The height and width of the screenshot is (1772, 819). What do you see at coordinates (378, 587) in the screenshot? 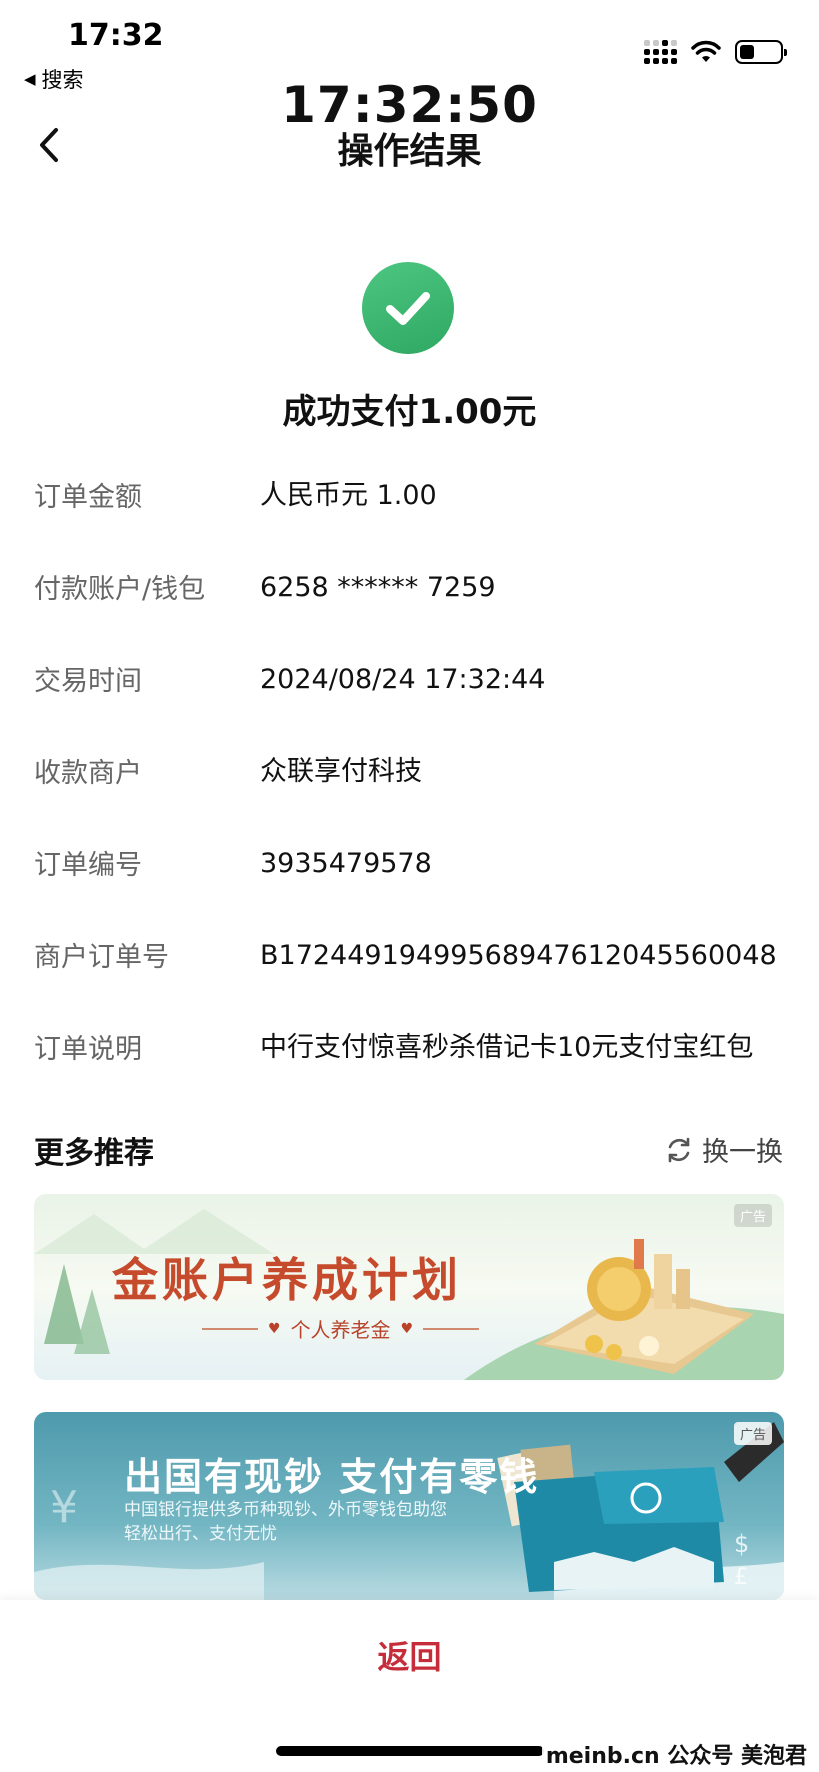
I see `detail-value: 6258 ****** 7259` at bounding box center [378, 587].